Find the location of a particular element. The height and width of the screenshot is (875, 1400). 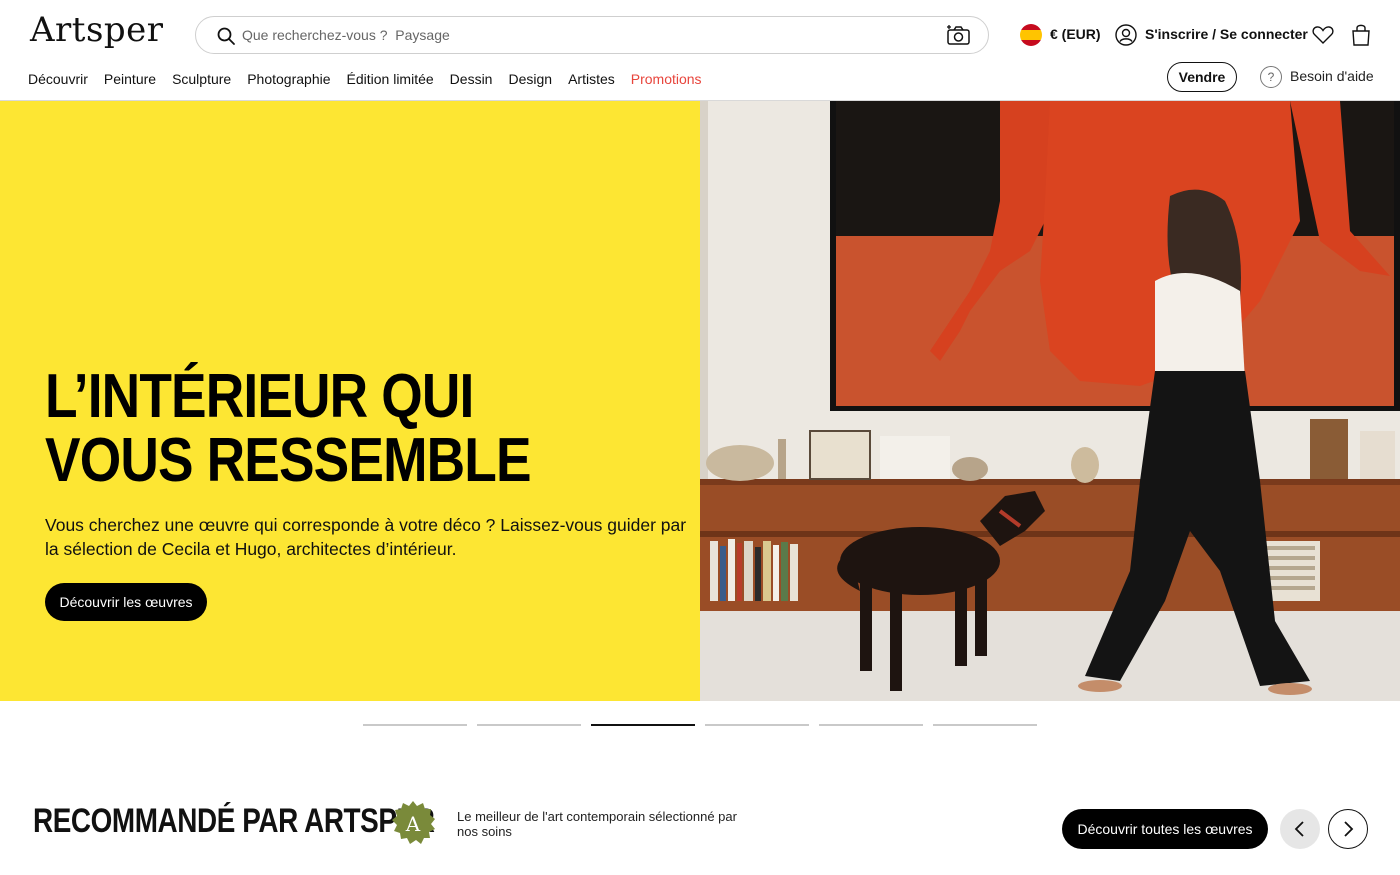

carousel-indicators is located at coordinates (700, 725).